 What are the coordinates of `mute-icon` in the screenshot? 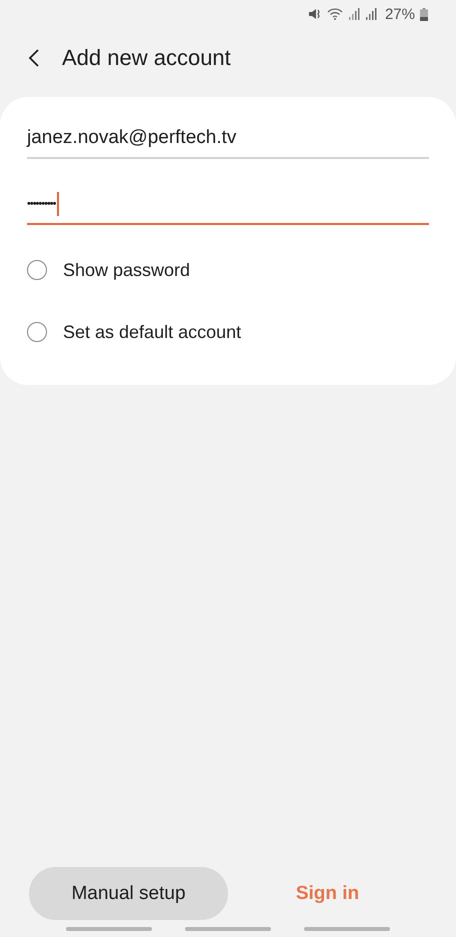 It's located at (315, 14).